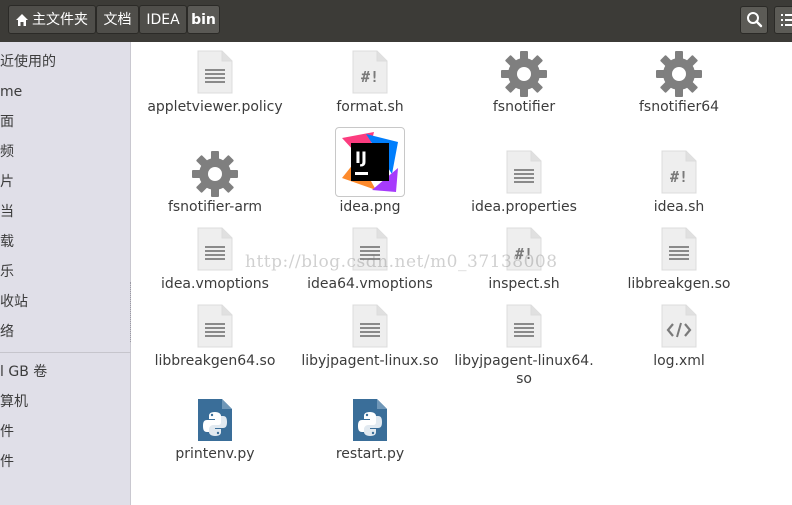 The width and height of the screenshot is (792, 505). I want to click on file-name: idea.vmoptions, so click(215, 284).